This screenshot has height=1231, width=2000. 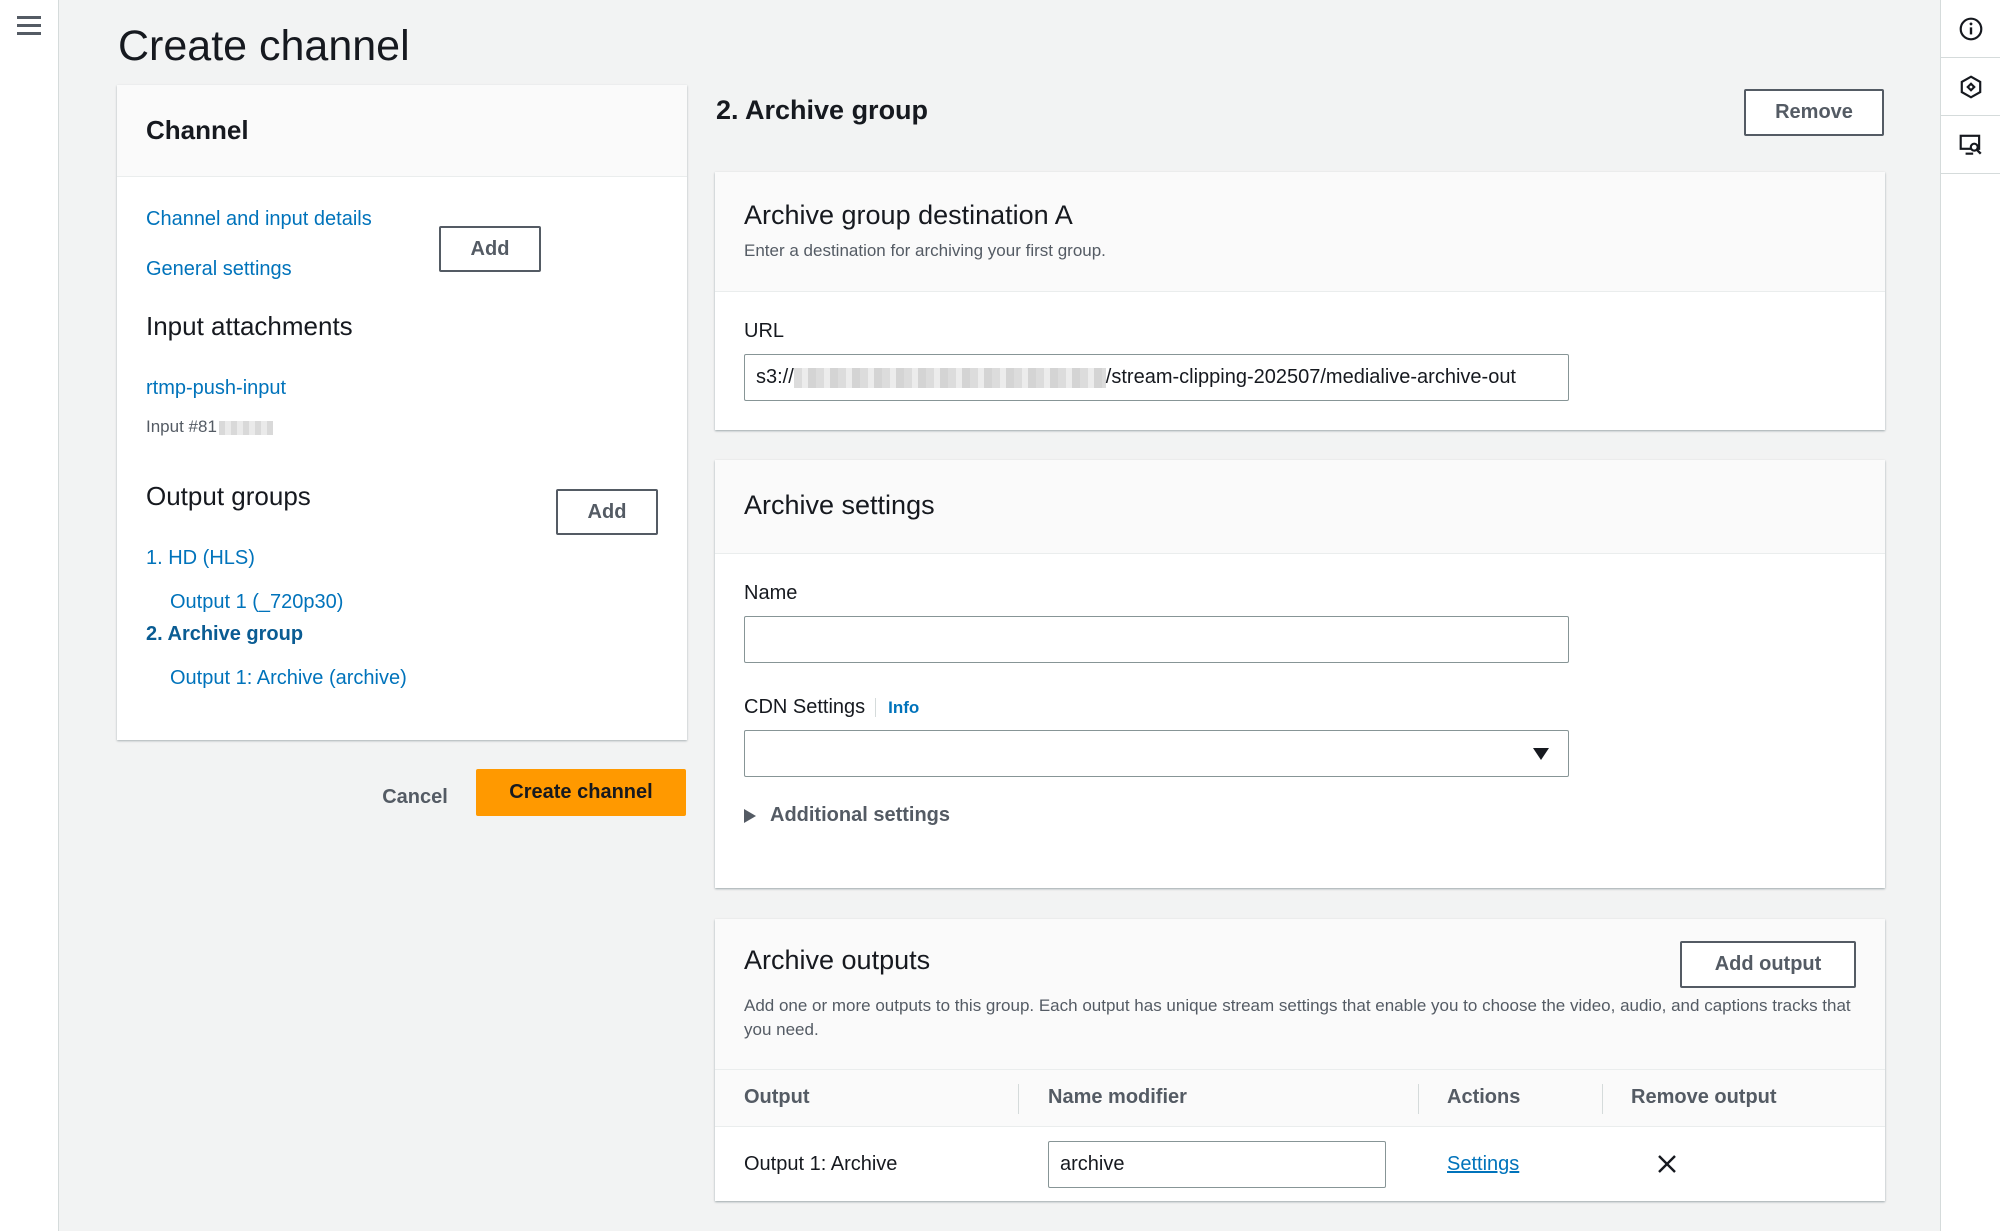 What do you see at coordinates (1667, 1164) in the screenshot?
I see `close-icon` at bounding box center [1667, 1164].